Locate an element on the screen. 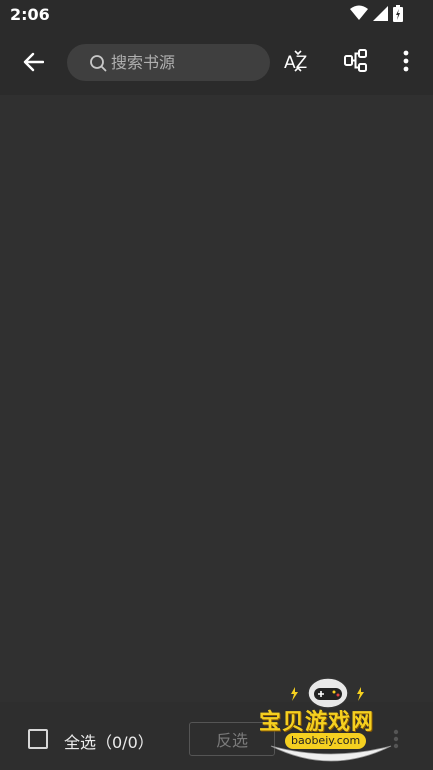  sort-button: AZ is located at coordinates (298, 63).